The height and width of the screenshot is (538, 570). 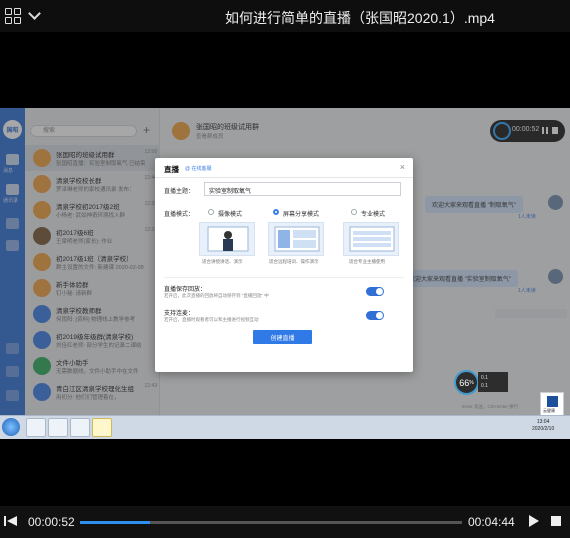 I want to click on stop-icon, so click(x=556, y=521).